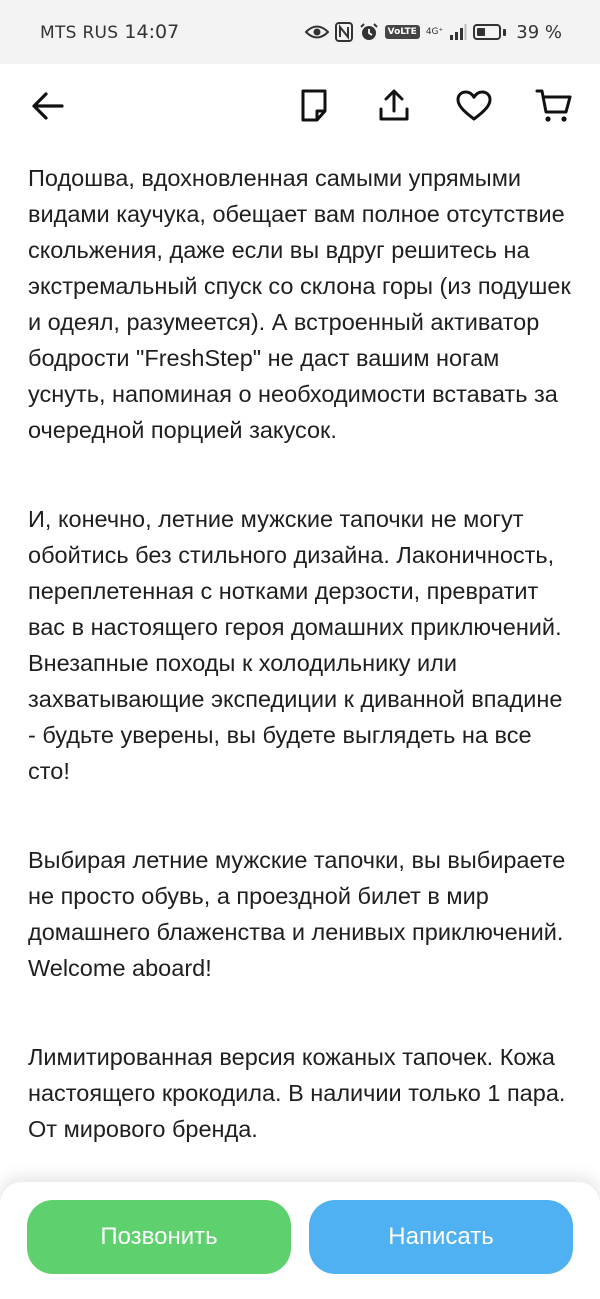 Image resolution: width=600 pixels, height=1299 pixels. Describe the element at coordinates (369, 32) in the screenshot. I see `alarm-icon` at that location.